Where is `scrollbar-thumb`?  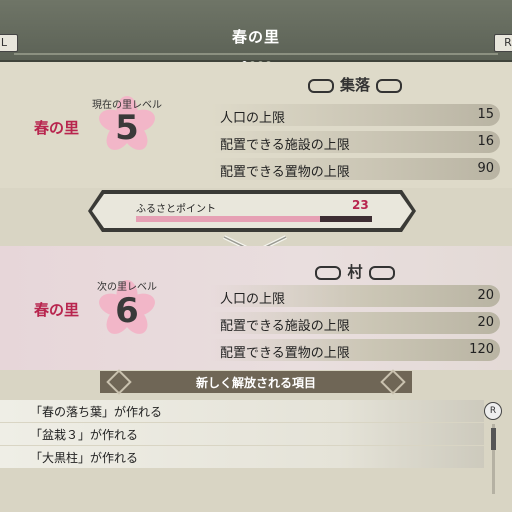 scrollbar-thumb is located at coordinates (493, 439).